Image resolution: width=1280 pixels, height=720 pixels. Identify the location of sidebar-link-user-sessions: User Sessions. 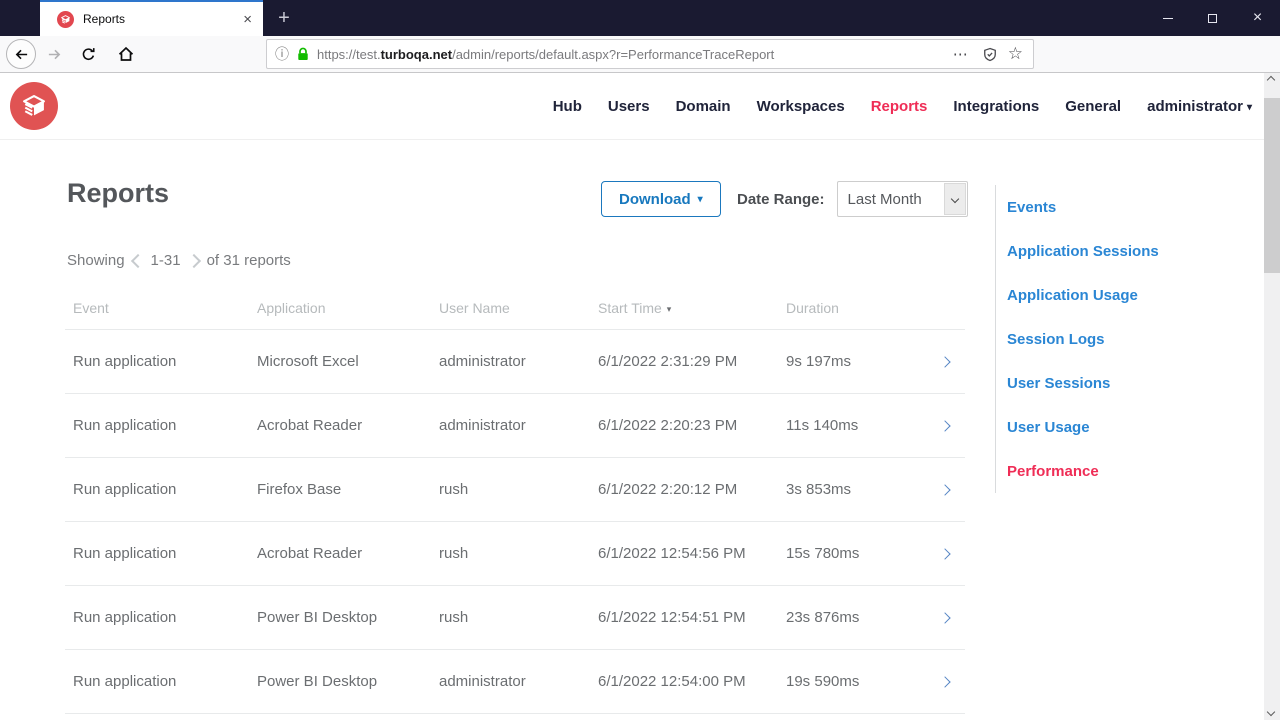
(1126, 383).